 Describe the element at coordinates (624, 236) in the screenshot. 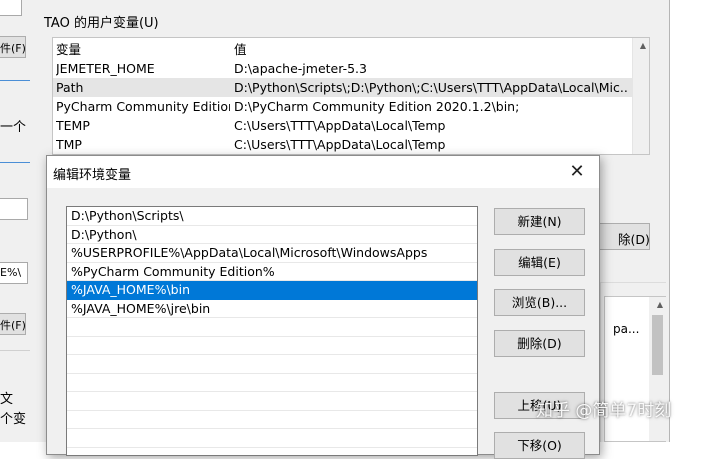

I see `delete-user-variable-button: 除(D)` at that location.